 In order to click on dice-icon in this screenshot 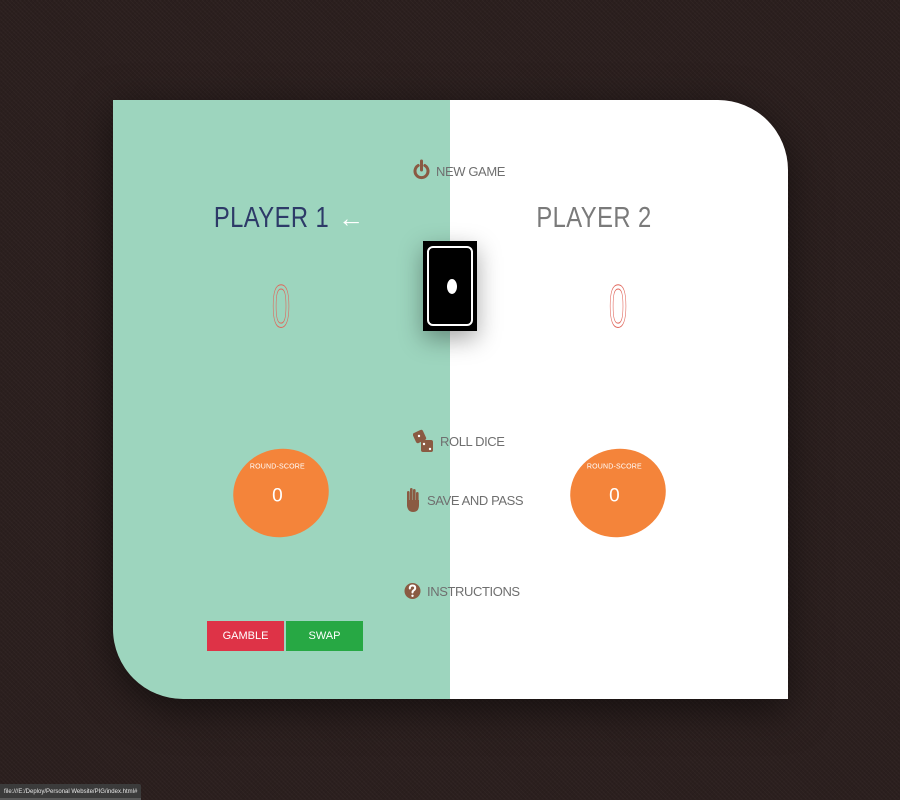, I will do `click(423, 441)`.